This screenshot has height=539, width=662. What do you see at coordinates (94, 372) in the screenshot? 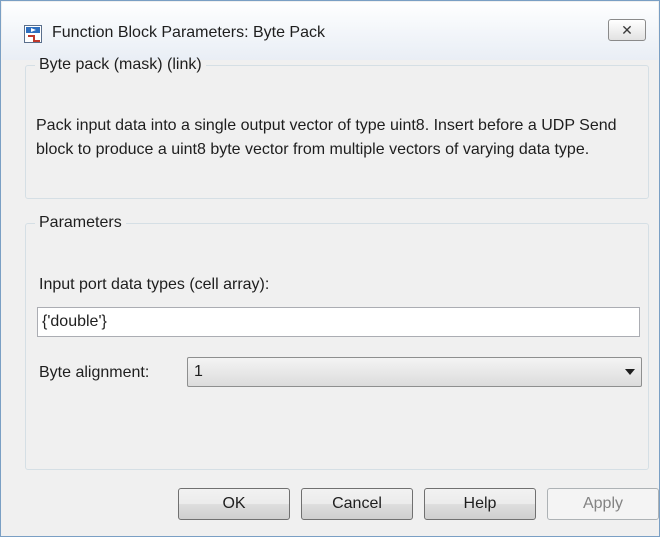
I see `byte-alignment-label: Byte alignment:` at bounding box center [94, 372].